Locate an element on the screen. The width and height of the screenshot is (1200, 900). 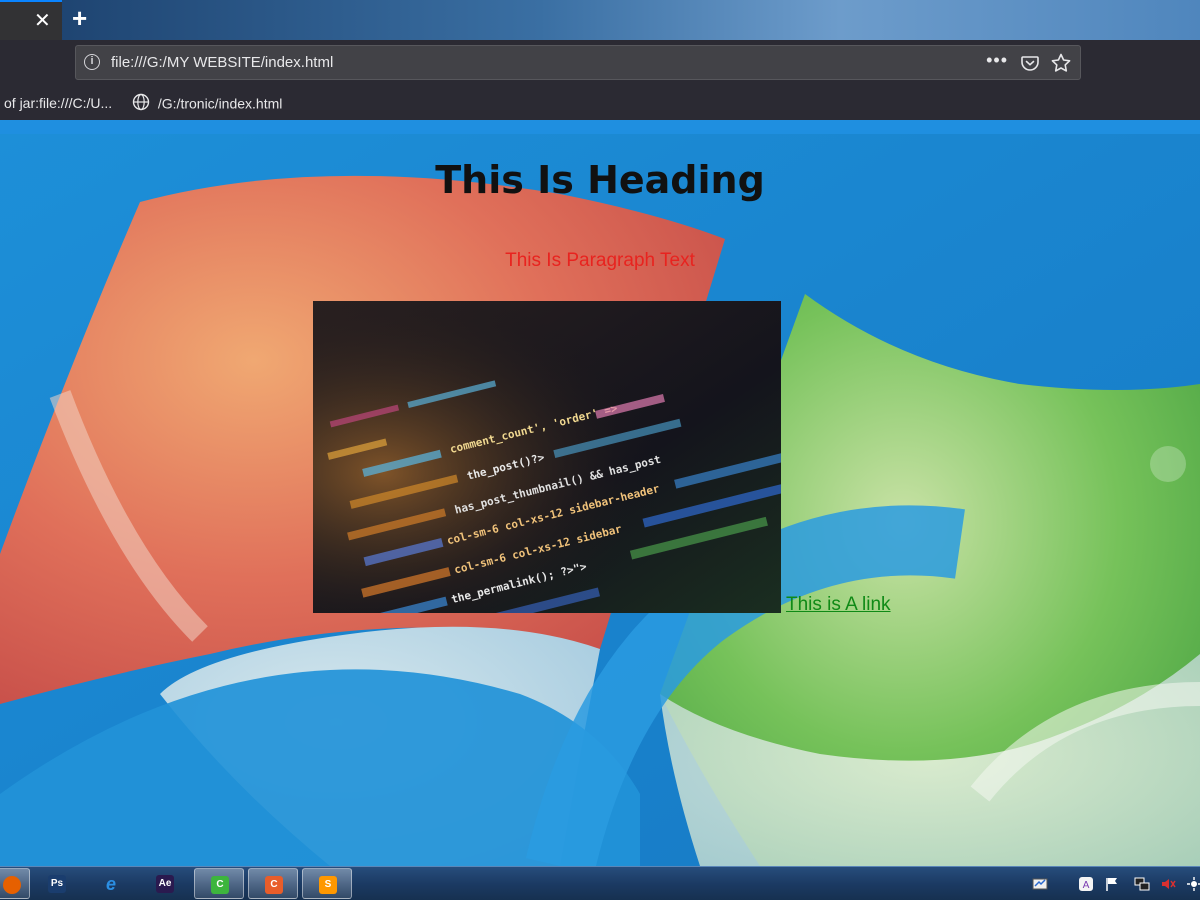
bookmark-item: /G:/tronic/index.html is located at coordinates (207, 103).